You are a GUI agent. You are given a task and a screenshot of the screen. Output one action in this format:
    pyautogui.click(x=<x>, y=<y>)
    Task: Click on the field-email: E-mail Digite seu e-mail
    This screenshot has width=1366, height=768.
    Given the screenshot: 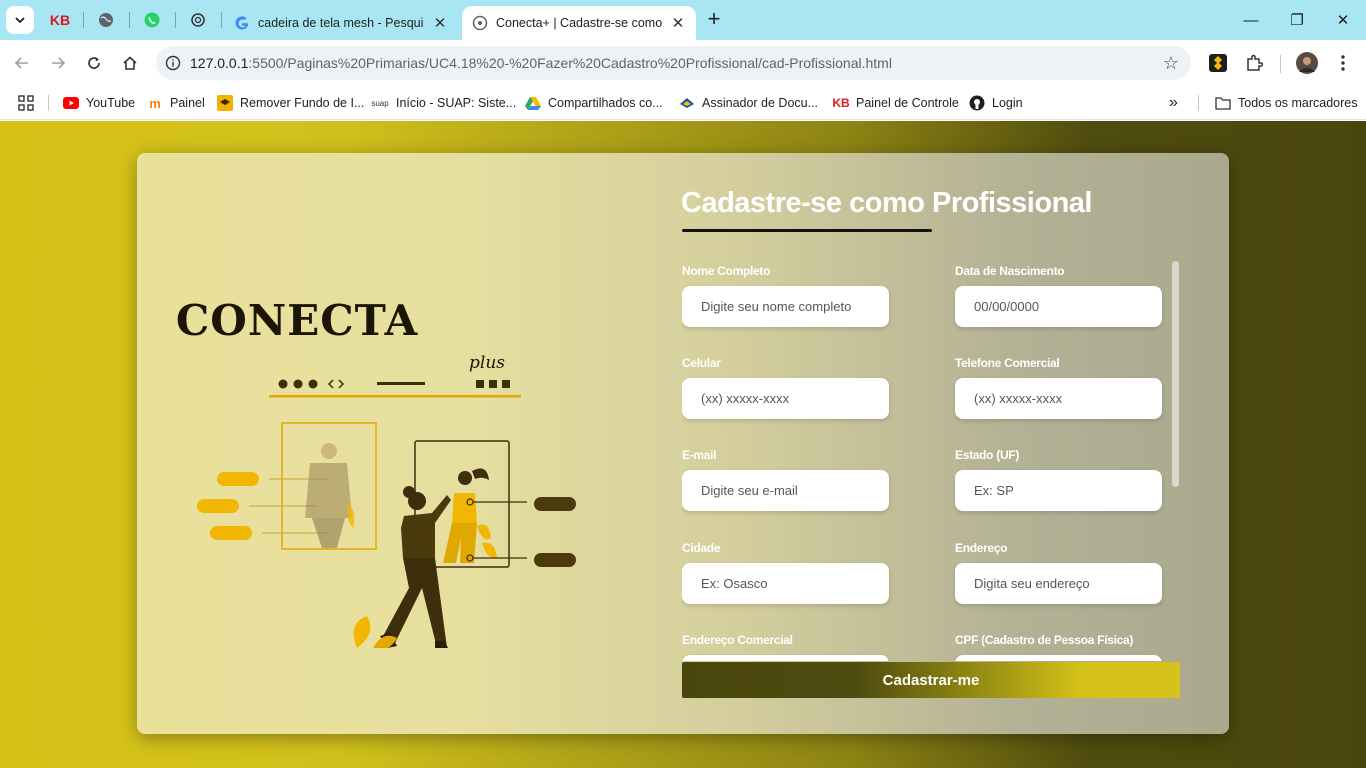 What is the action you would take?
    pyautogui.click(x=785, y=479)
    